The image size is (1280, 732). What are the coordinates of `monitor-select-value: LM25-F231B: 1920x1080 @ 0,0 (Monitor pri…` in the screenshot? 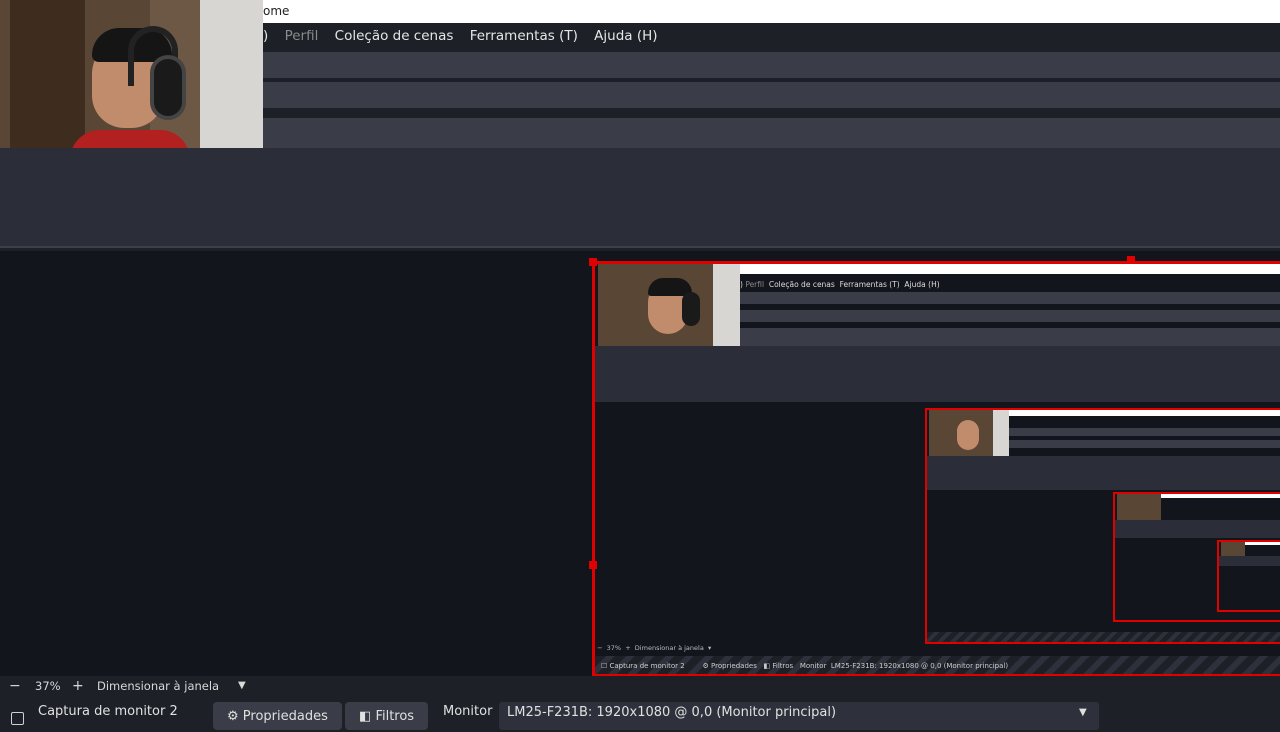 It's located at (672, 712).